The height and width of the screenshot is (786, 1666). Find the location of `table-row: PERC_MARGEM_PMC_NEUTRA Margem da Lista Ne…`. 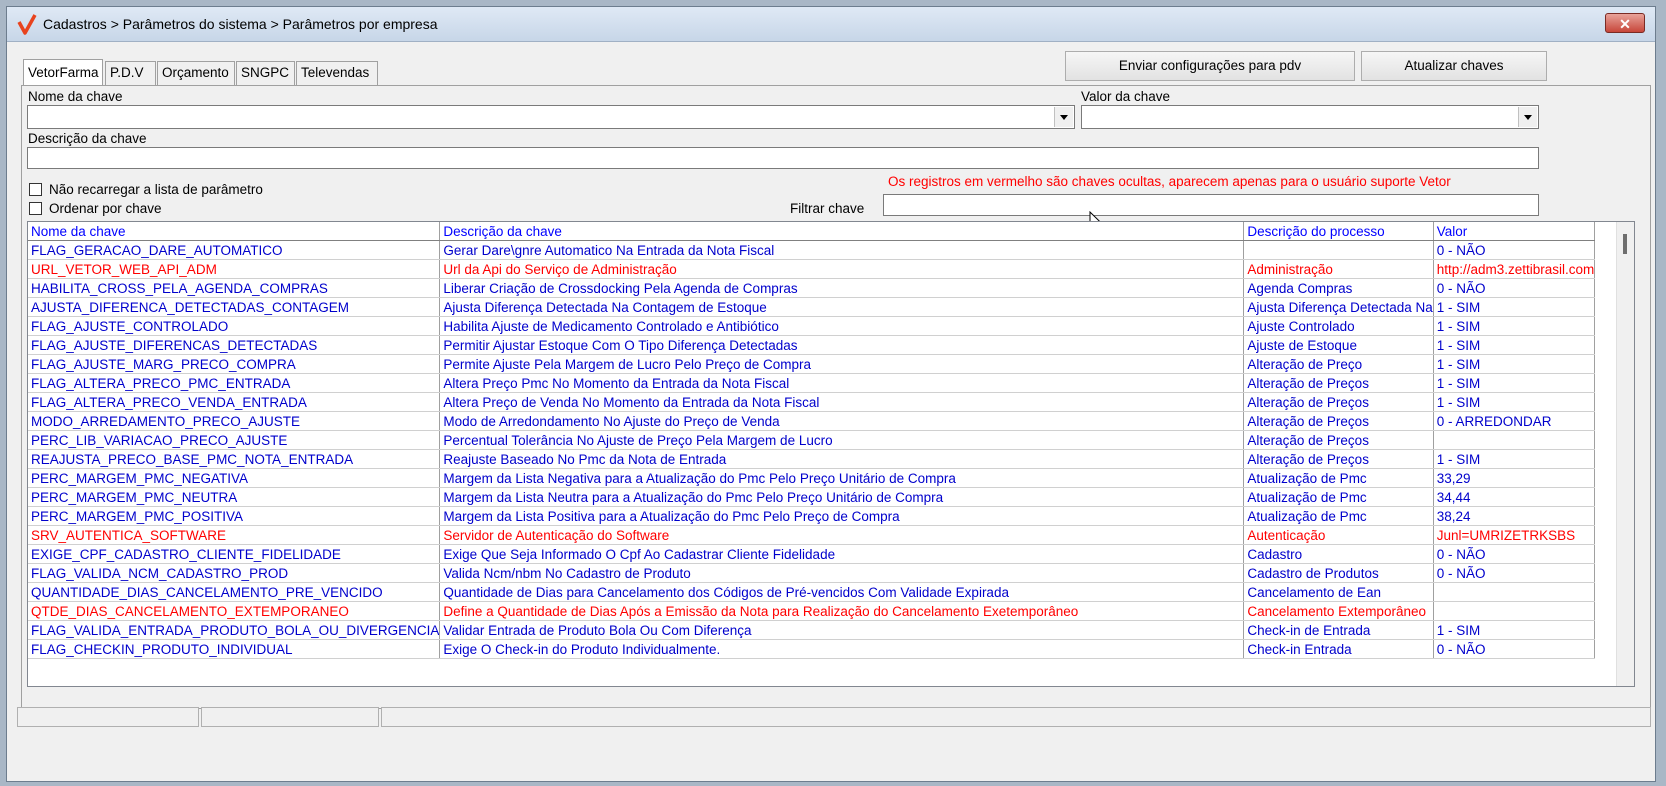

table-row: PERC_MARGEM_PMC_NEUTRA Margem da Lista Ne… is located at coordinates (812, 497).